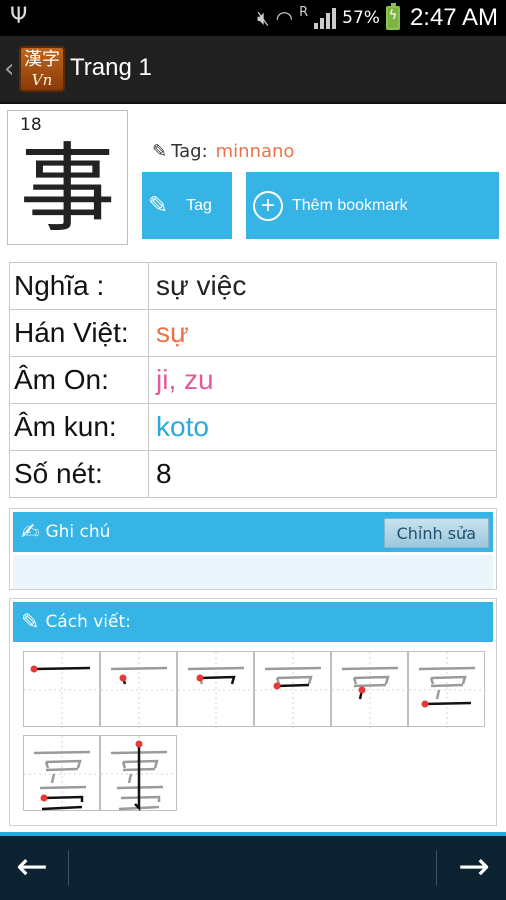 This screenshot has height=900, width=506. What do you see at coordinates (9, 69) in the screenshot?
I see `back-chevron-icon: ‹` at bounding box center [9, 69].